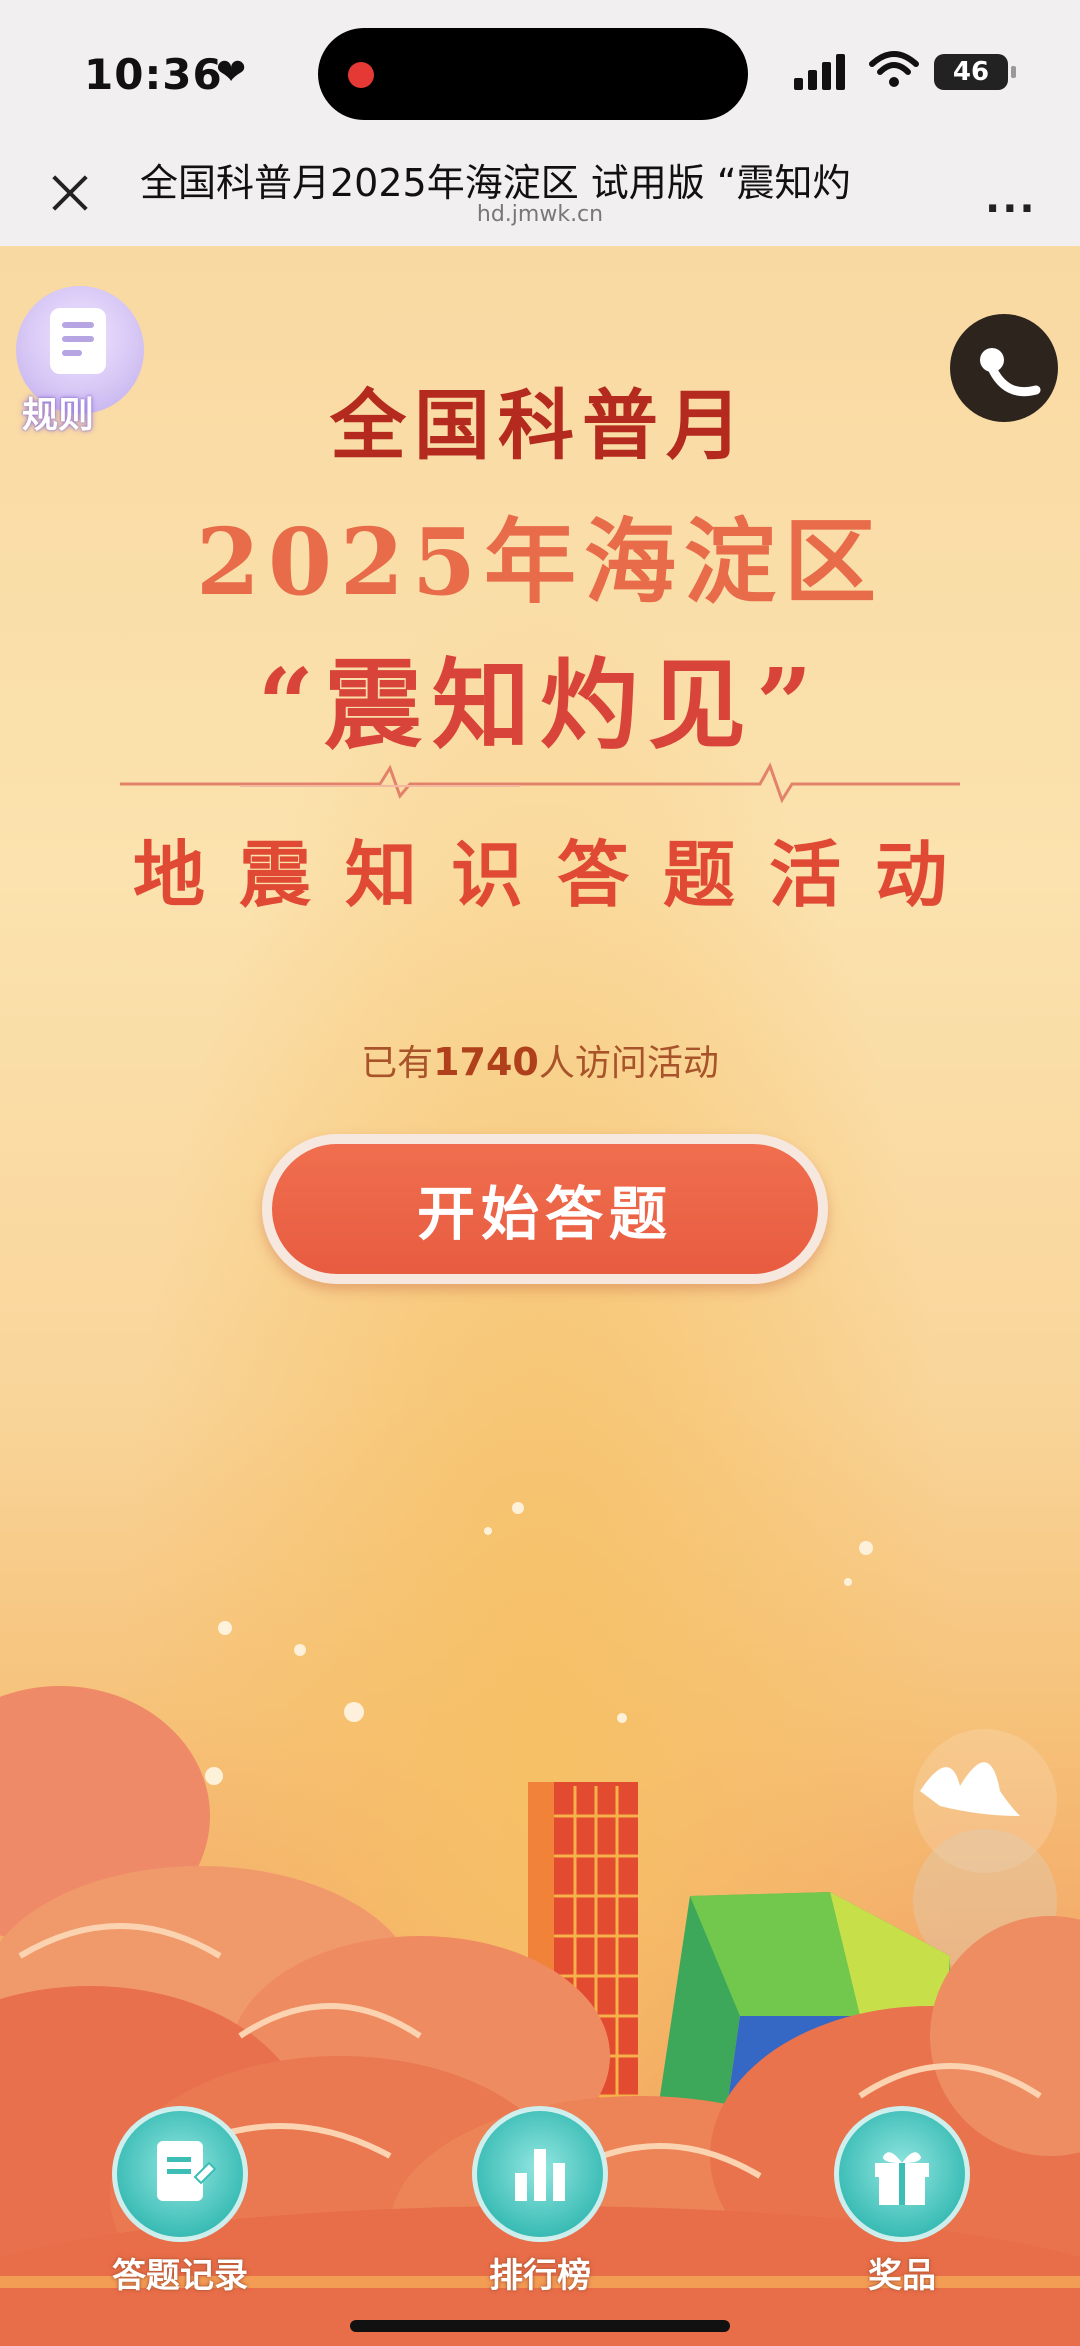 The image size is (1080, 2346). What do you see at coordinates (180, 2276) in the screenshot?
I see `nav-label: 答题记录` at bounding box center [180, 2276].